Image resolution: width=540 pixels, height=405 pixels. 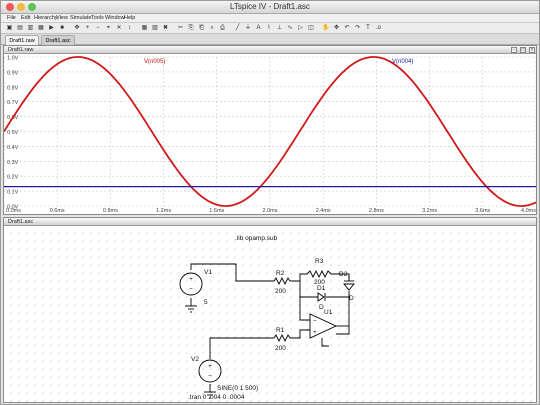 What do you see at coordinates (326, 28) in the screenshot?
I see `move-icon: ✋` at bounding box center [326, 28].